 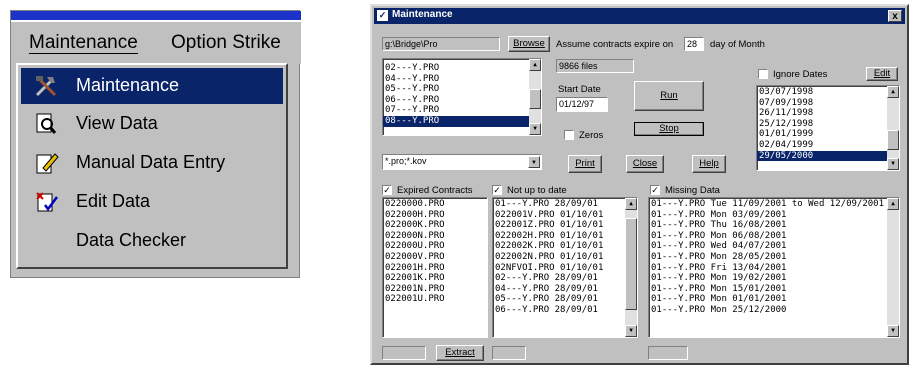 What do you see at coordinates (565, 236) in the screenshot?
I see `list-item: 022002H.PRO 01/10/01` at bounding box center [565, 236].